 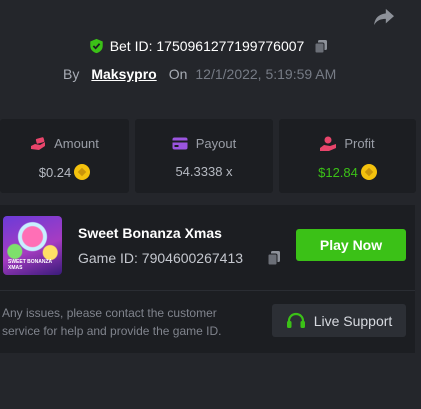 I want to click on stat-label: Payout, so click(x=216, y=143).